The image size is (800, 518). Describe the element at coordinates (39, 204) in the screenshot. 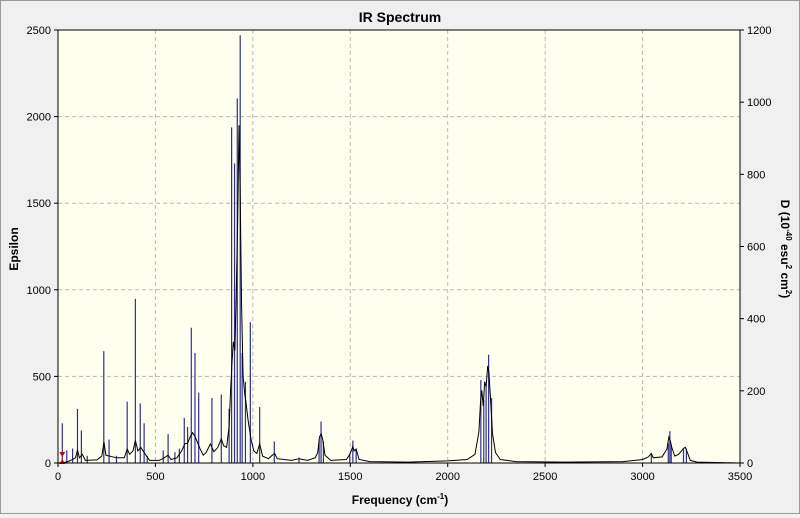

I see `y-left-tick-label: 1500` at that location.